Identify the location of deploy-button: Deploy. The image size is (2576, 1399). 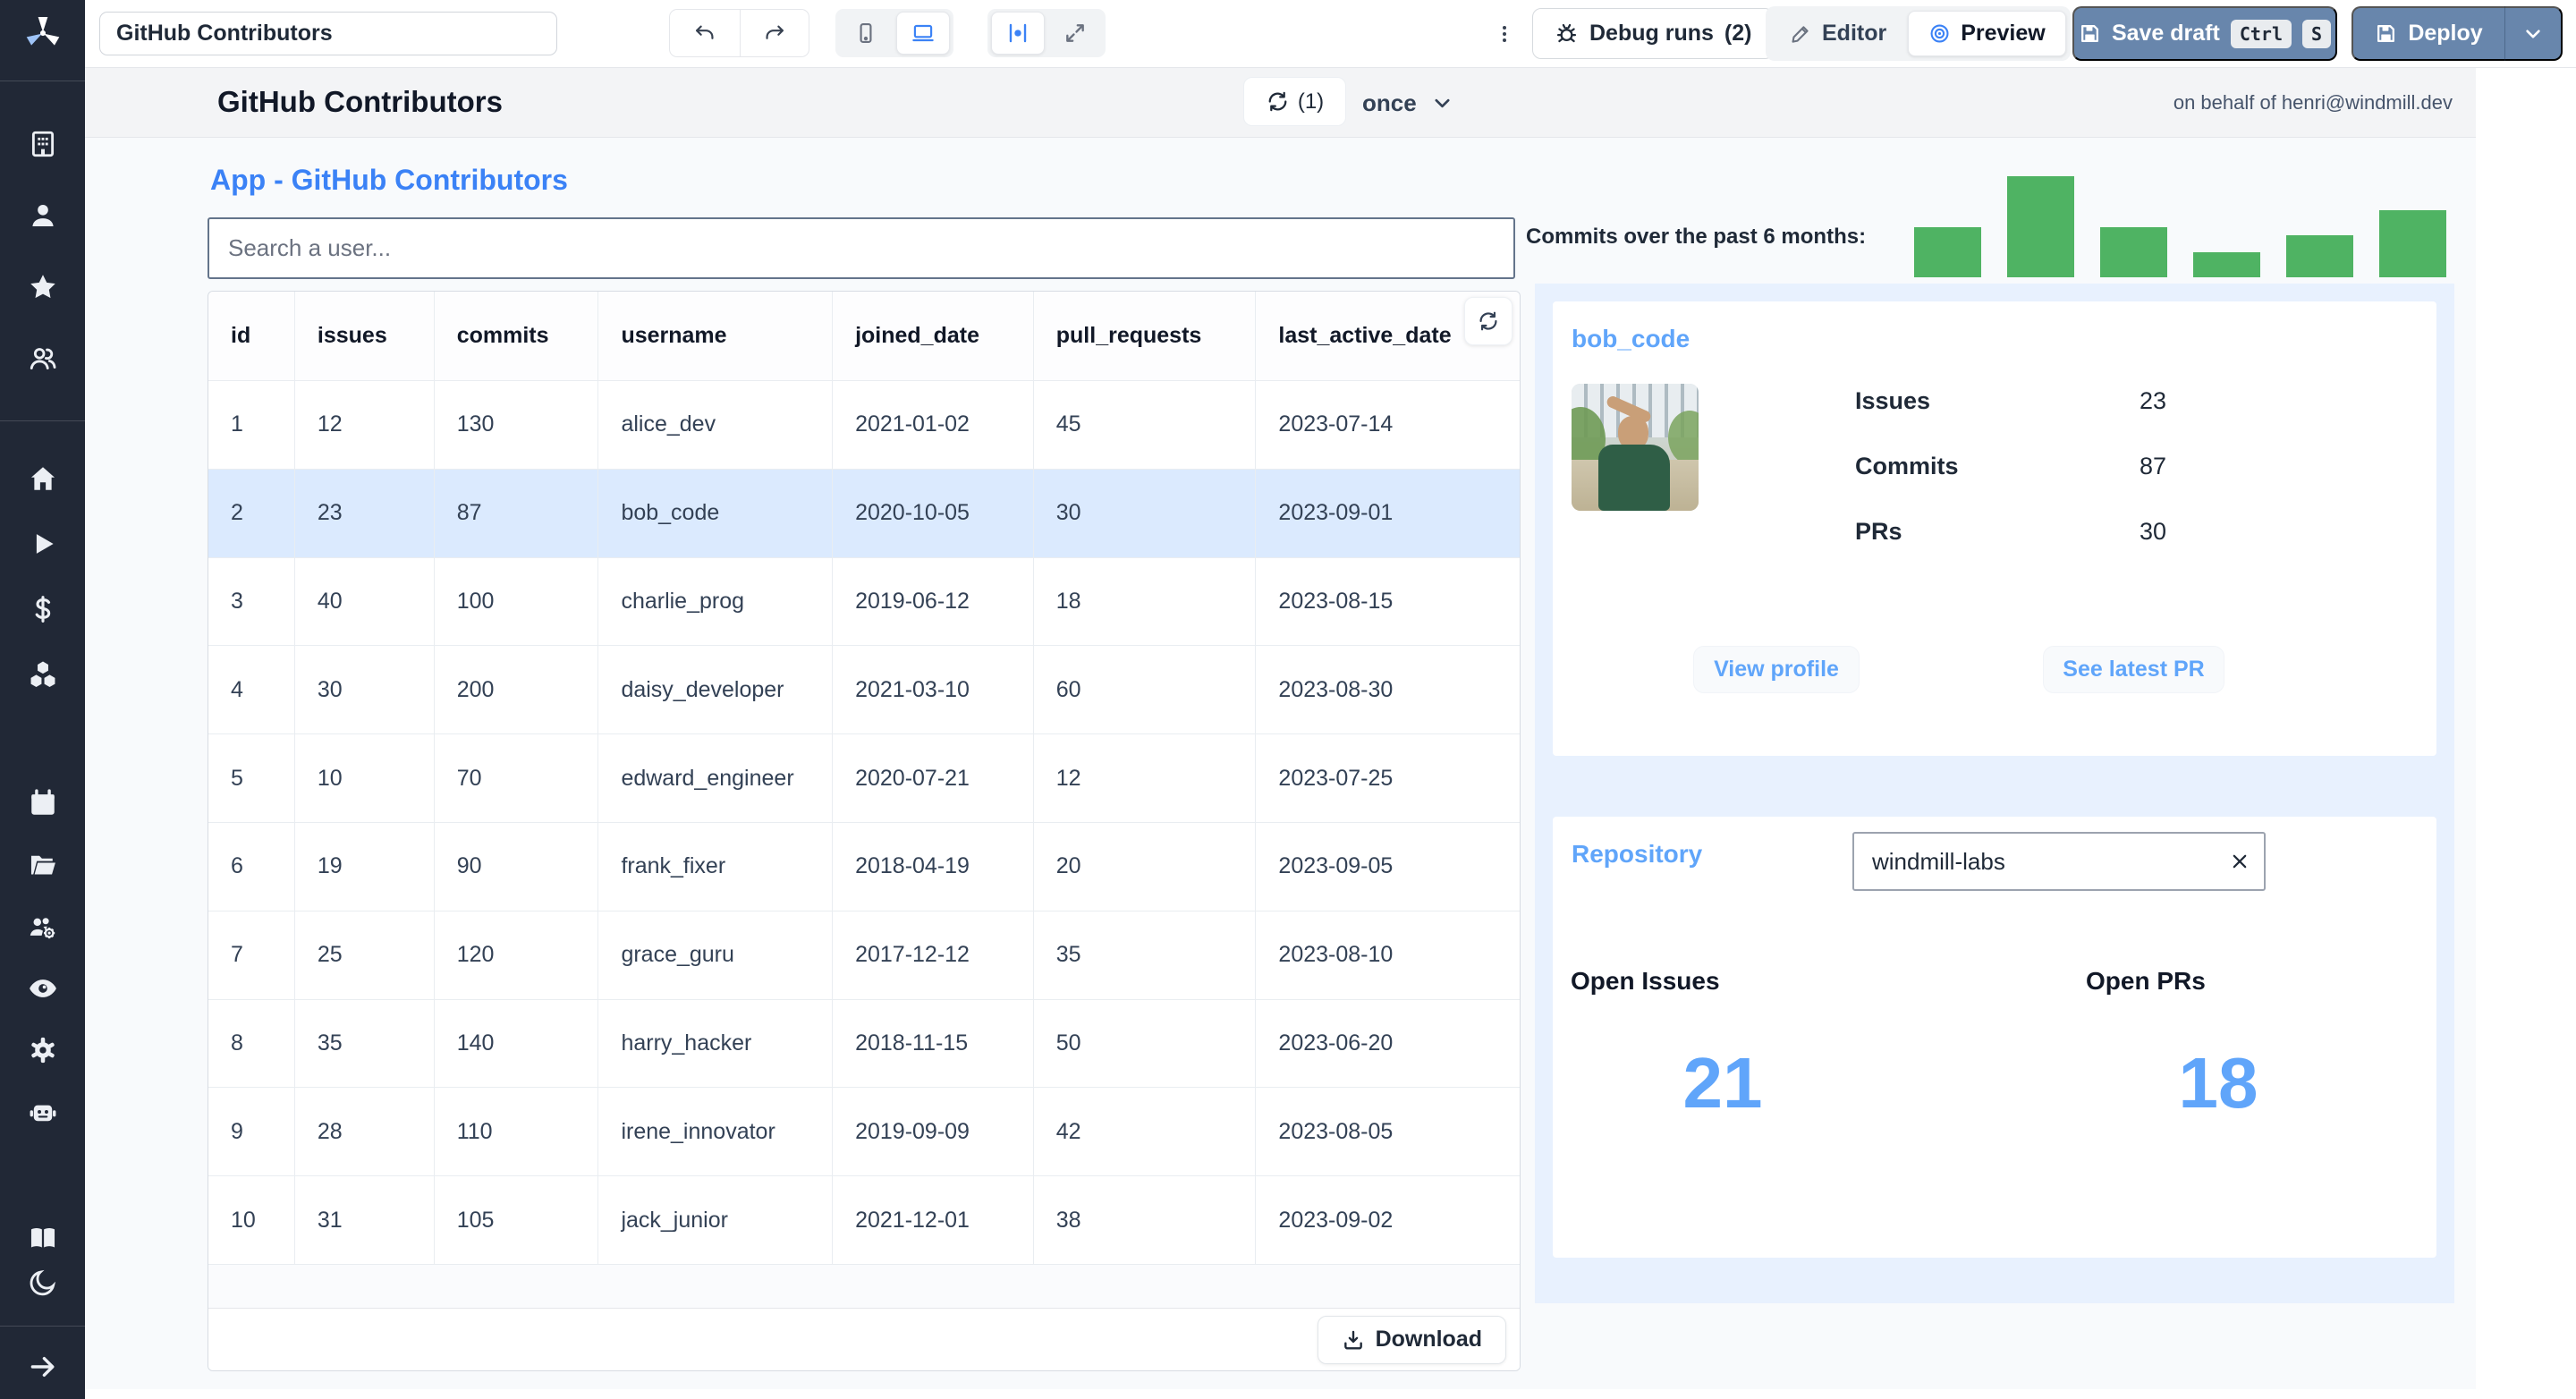
(2457, 33).